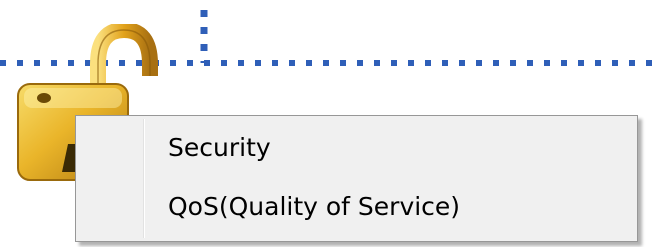 This screenshot has height=247, width=657. Describe the element at coordinates (314, 206) in the screenshot. I see `menu-item-qos-label: QoS(Quality of Service)` at that location.